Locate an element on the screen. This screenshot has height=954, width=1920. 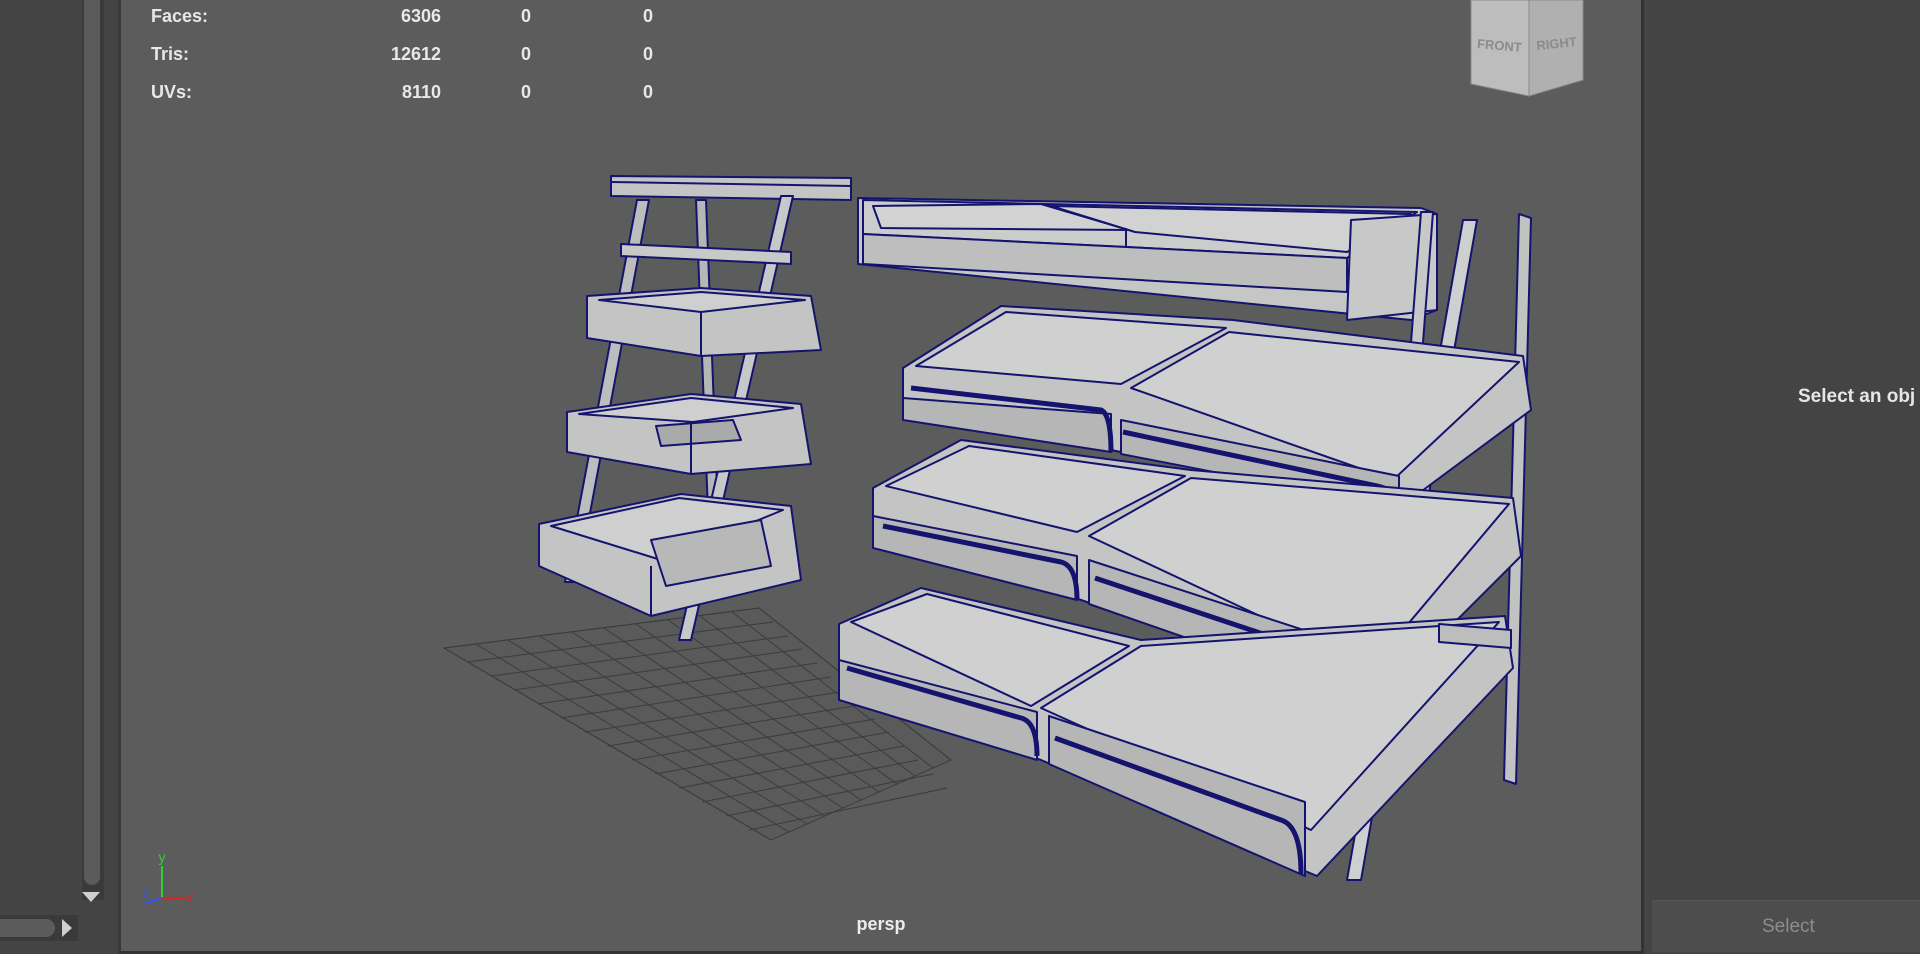
hud-row: Tris: 12612 0 0 is located at coordinates (411, 63).